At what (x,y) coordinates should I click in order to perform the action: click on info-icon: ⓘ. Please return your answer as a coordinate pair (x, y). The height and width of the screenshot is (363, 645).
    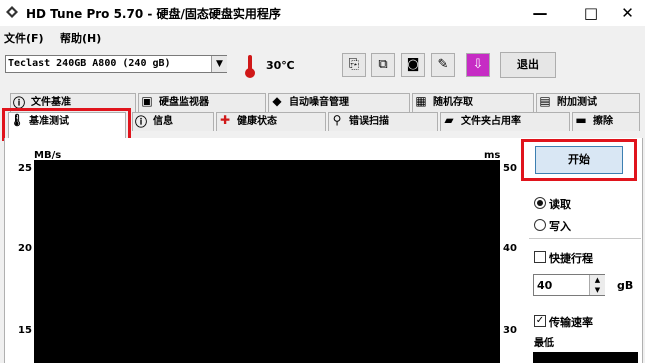
    Looking at the image, I should click on (140, 122).